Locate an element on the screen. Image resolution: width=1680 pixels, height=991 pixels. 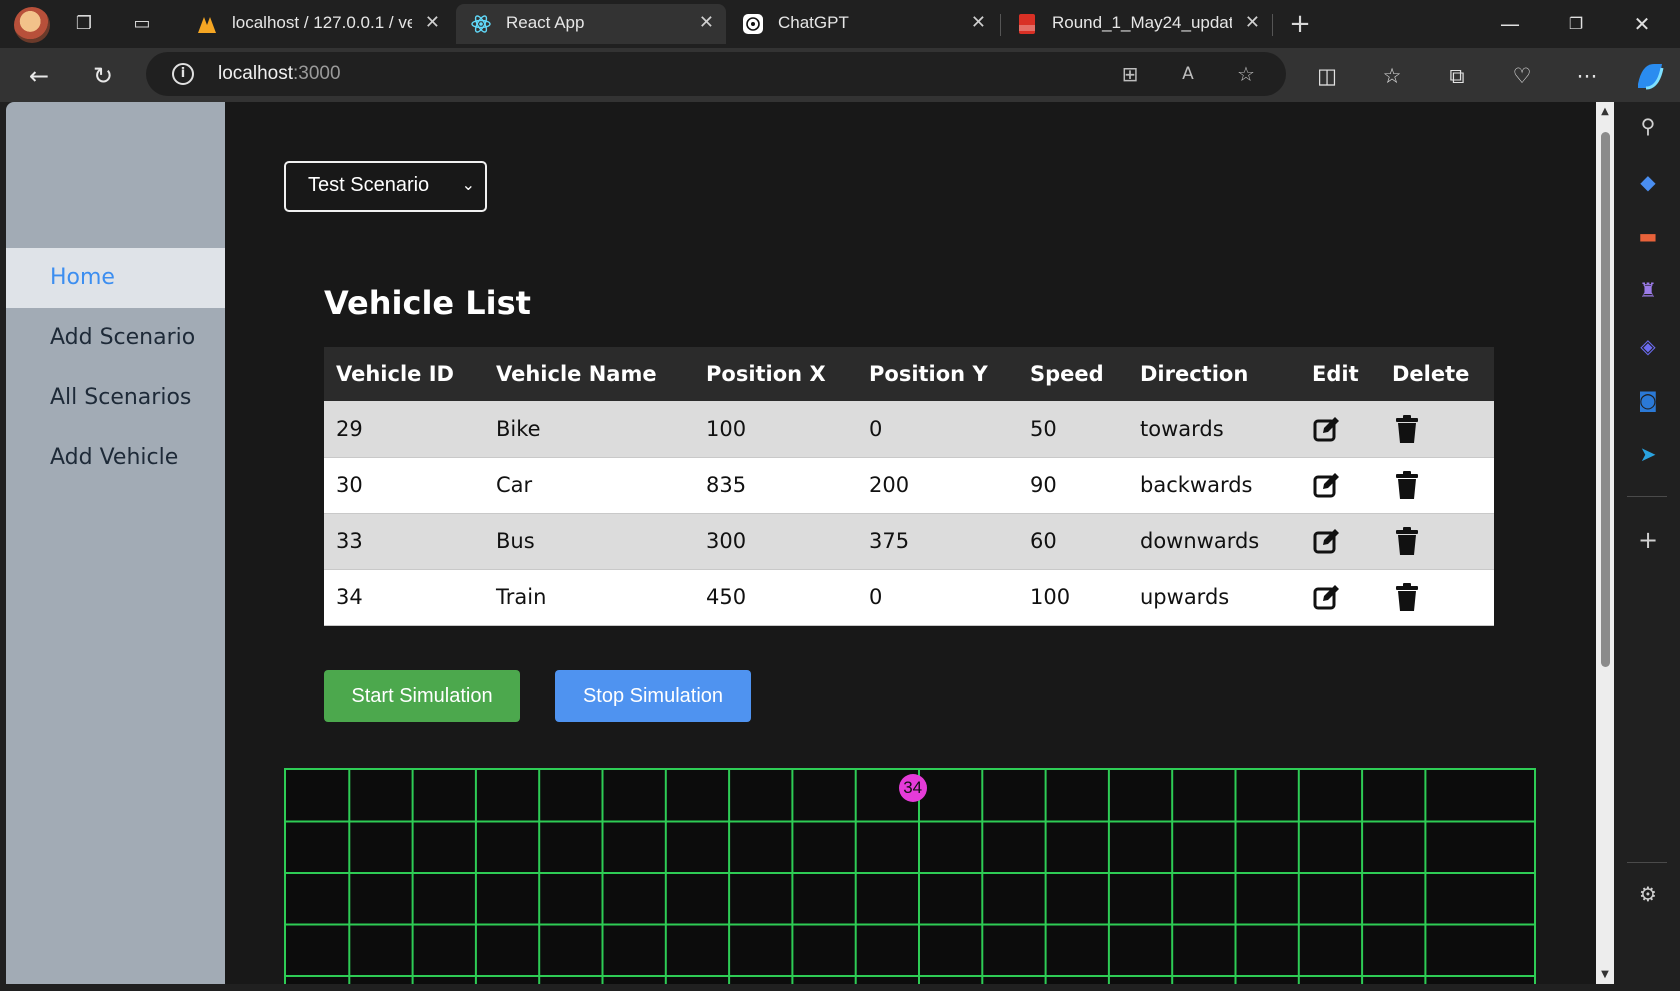
sidebar-item-add-vehicle: Add Vehicle is located at coordinates (115, 458).